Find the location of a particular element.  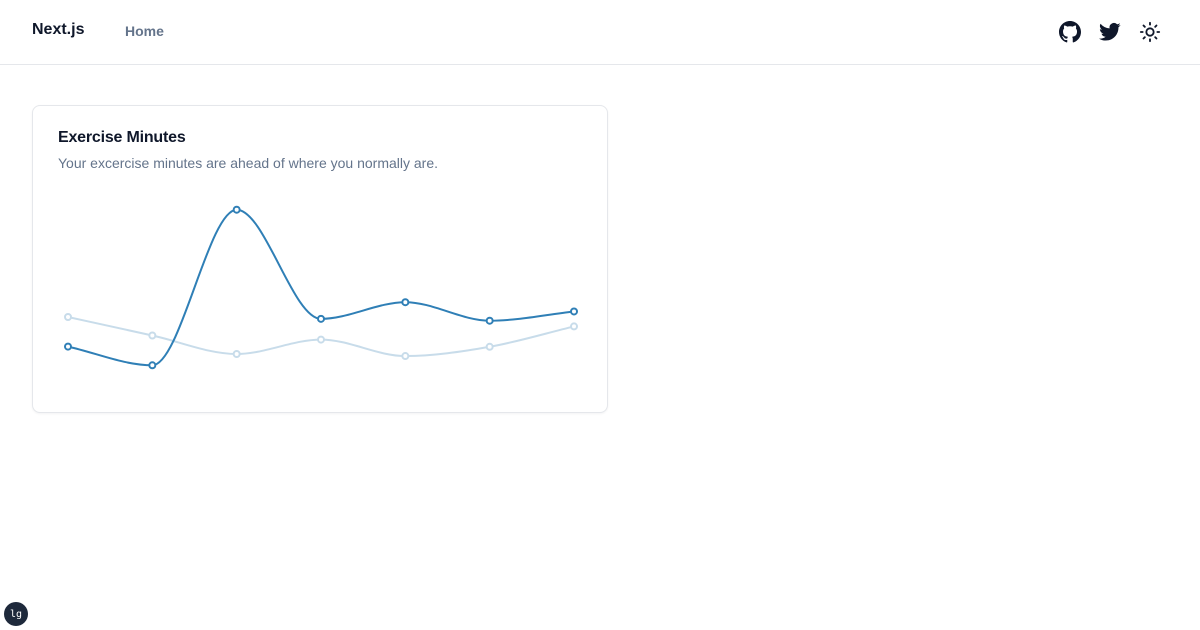

top-navbar: Next.js Home is located at coordinates (600, 32).